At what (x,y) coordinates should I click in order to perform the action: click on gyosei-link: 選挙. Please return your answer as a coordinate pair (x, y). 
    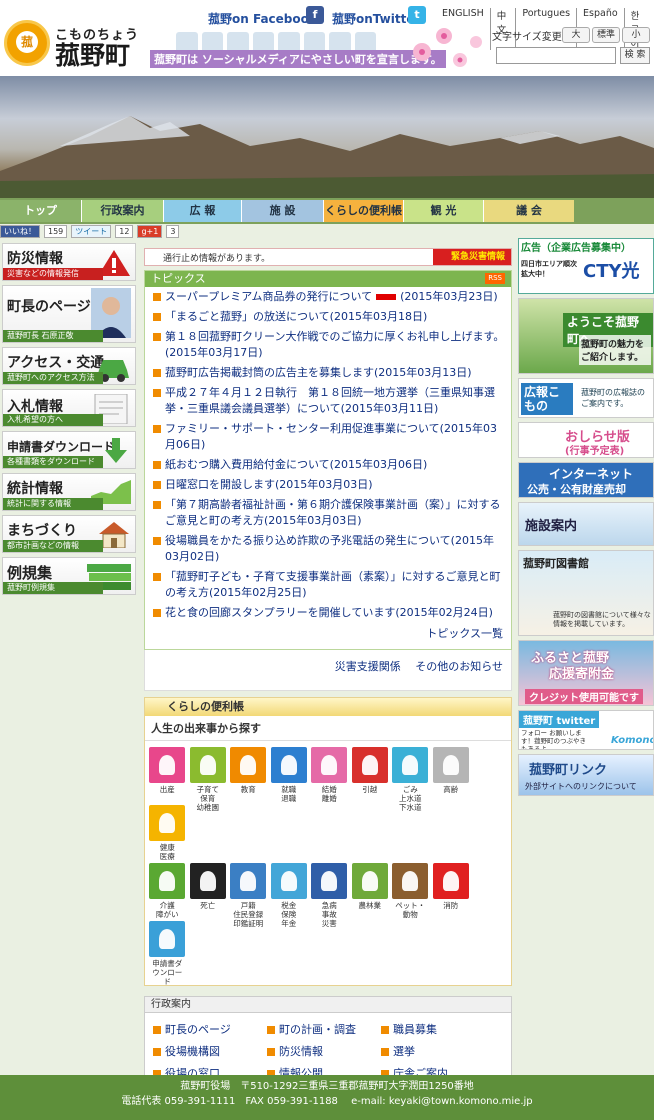
    Looking at the image, I should click on (436, 1052).